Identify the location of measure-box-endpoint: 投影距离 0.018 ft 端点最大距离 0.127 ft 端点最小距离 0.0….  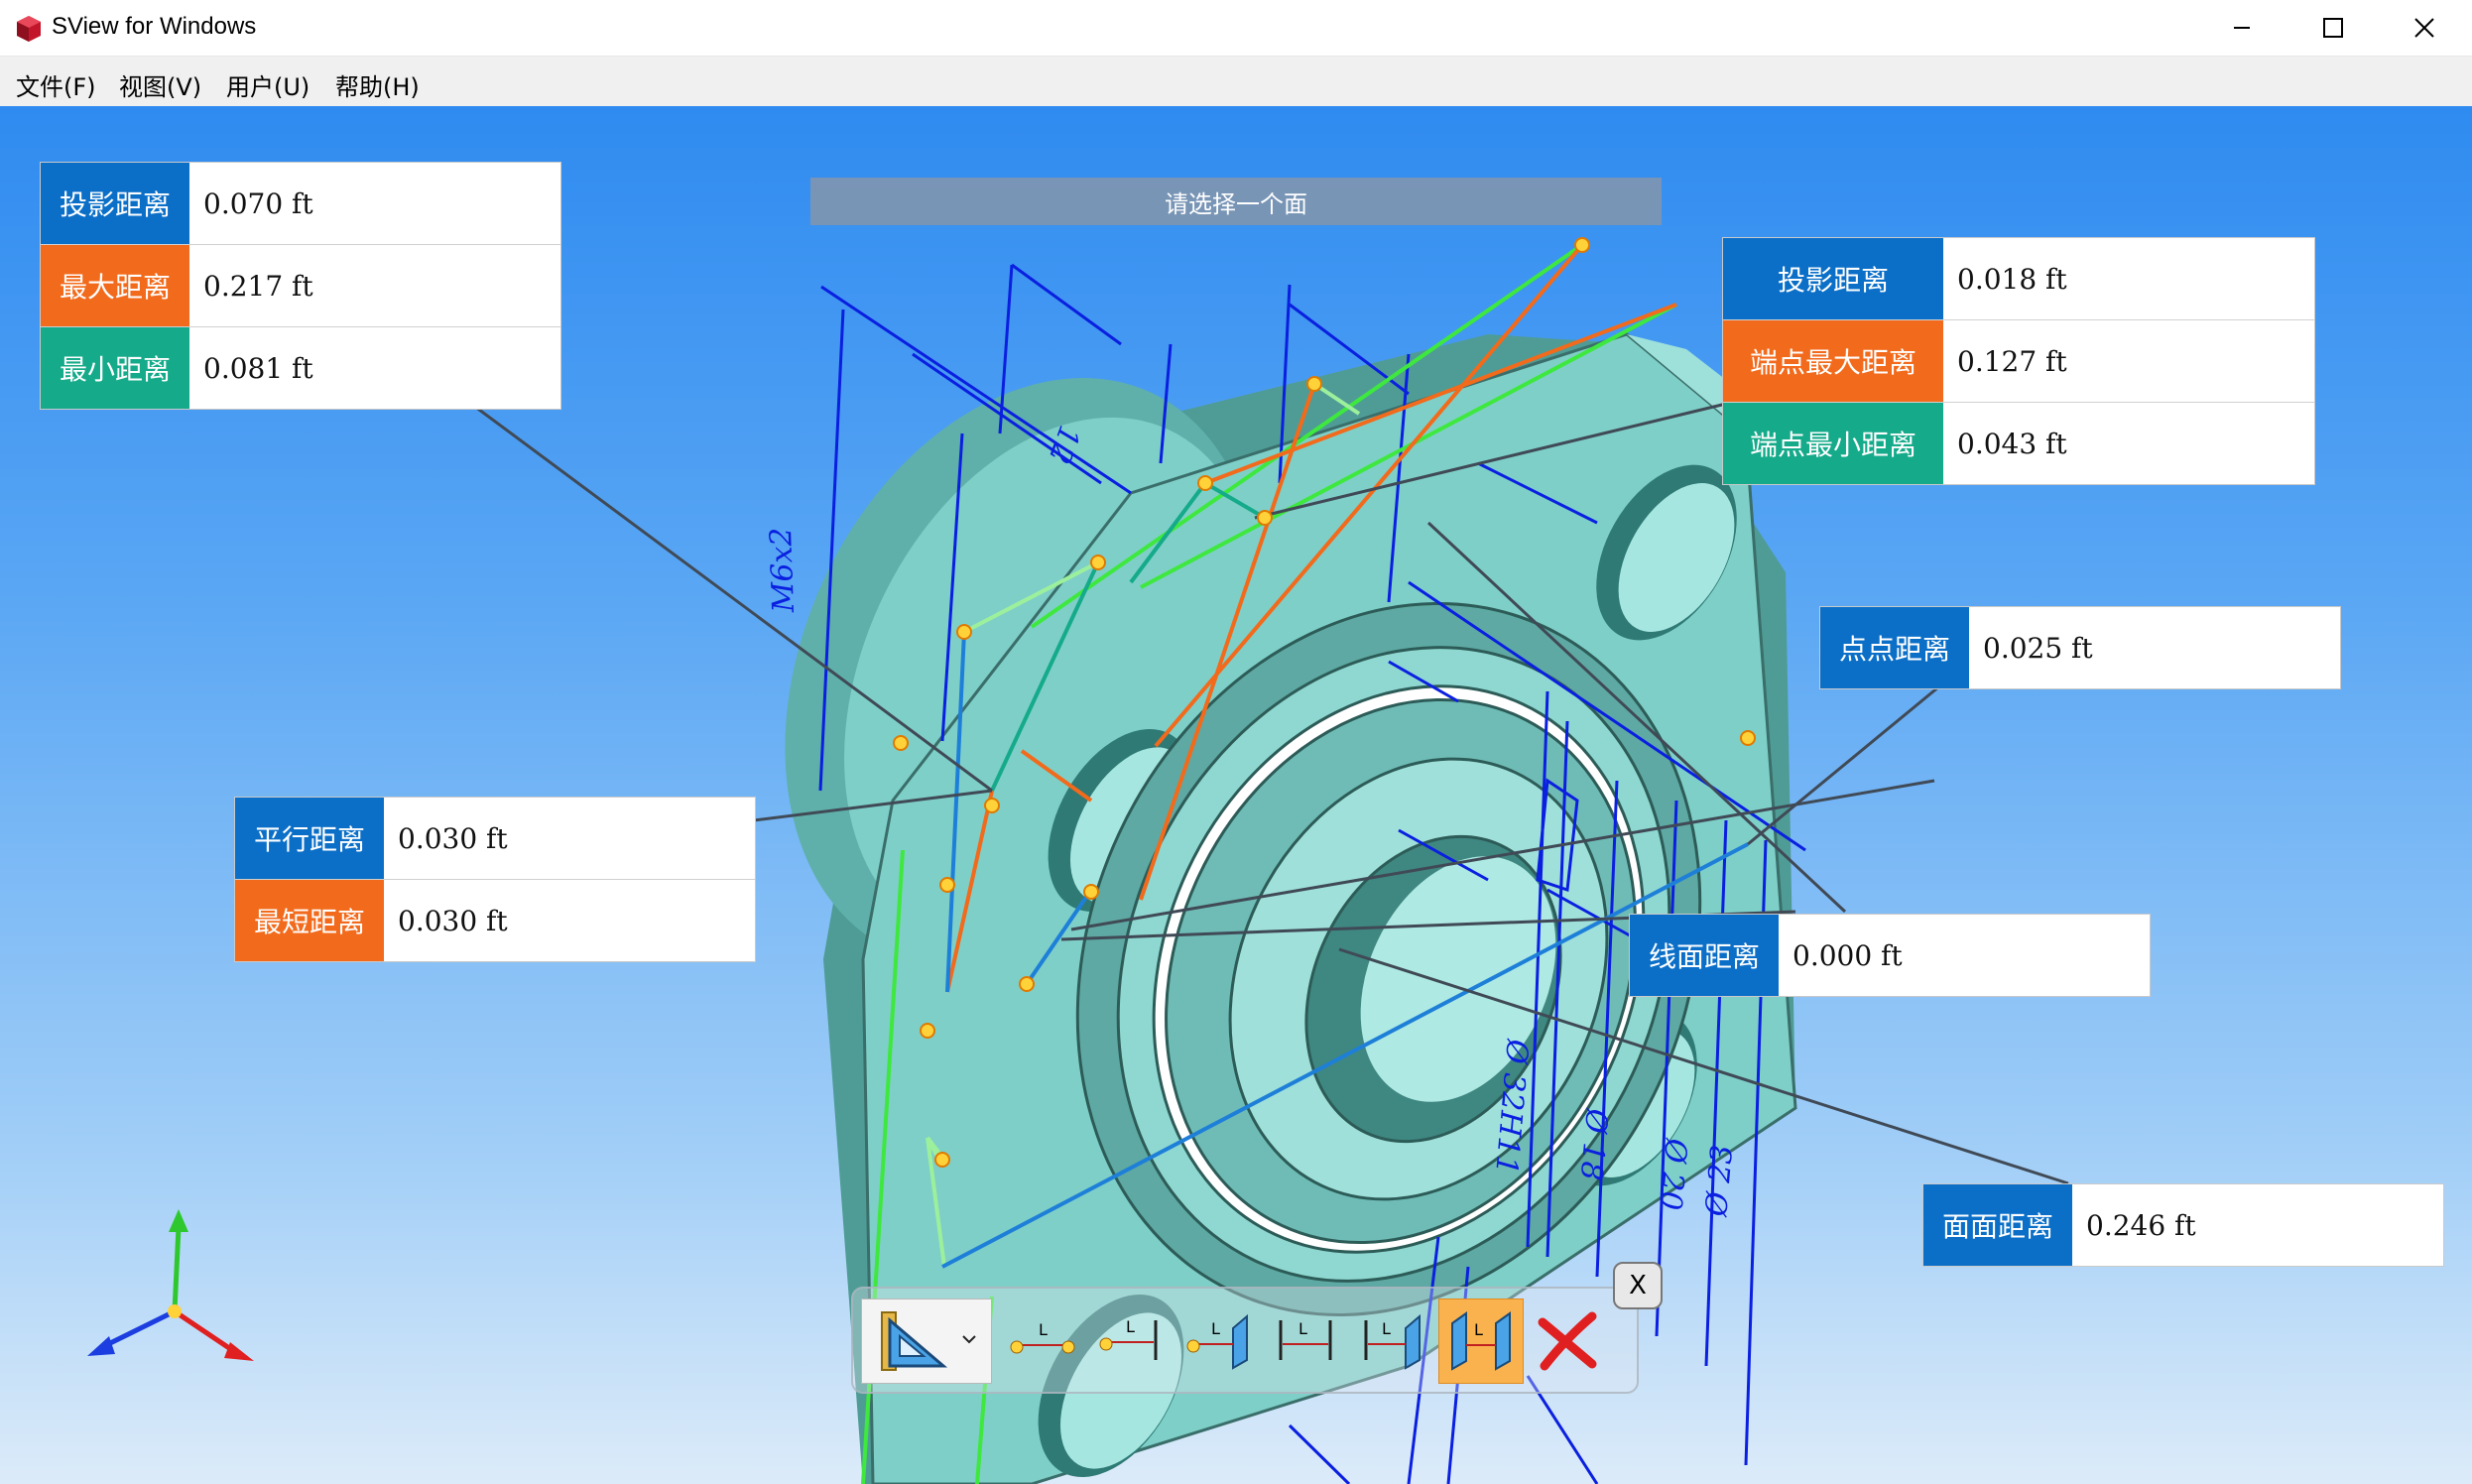
(2018, 361).